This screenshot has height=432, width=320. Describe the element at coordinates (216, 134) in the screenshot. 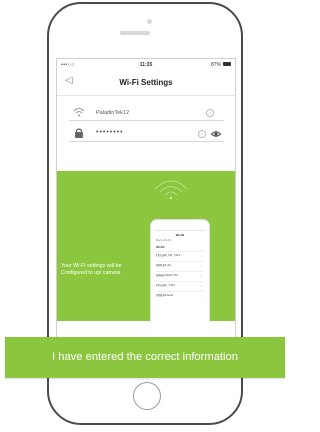

I see `eye-icon` at that location.